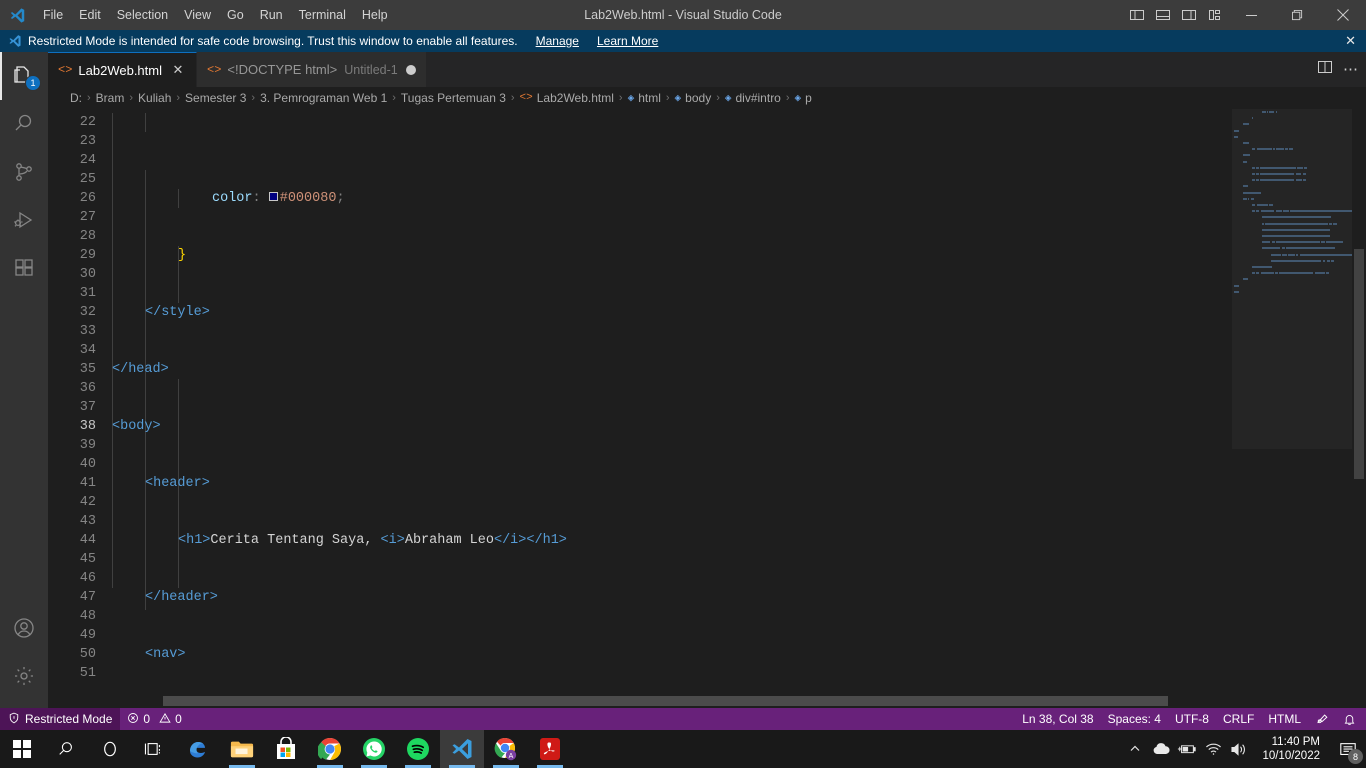 The height and width of the screenshot is (768, 1366). What do you see at coordinates (271, 15) in the screenshot?
I see `menu-run: Run` at bounding box center [271, 15].